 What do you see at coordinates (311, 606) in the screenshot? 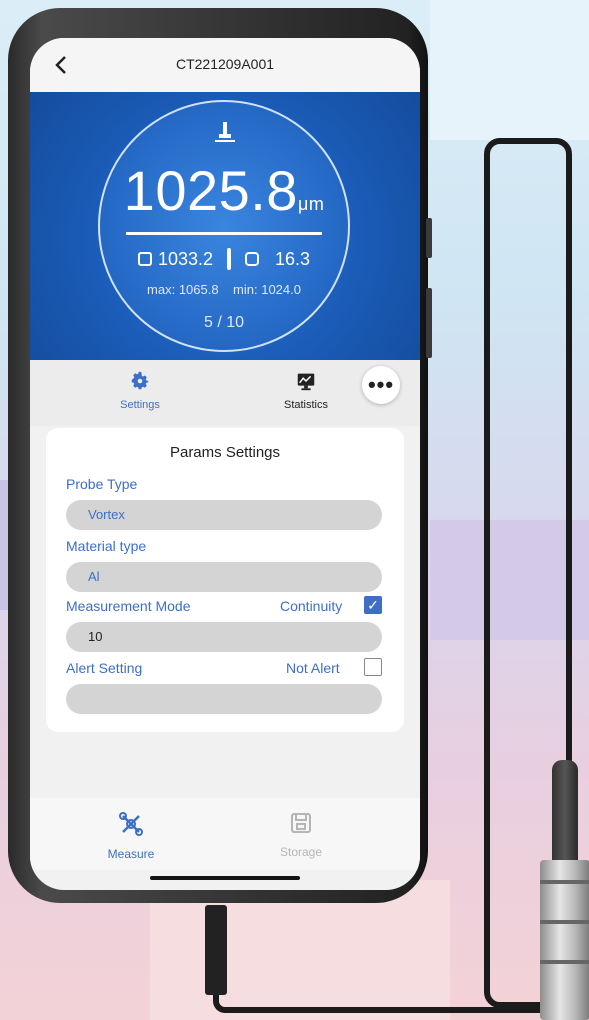
I see `continuity-label: Continuity` at bounding box center [311, 606].